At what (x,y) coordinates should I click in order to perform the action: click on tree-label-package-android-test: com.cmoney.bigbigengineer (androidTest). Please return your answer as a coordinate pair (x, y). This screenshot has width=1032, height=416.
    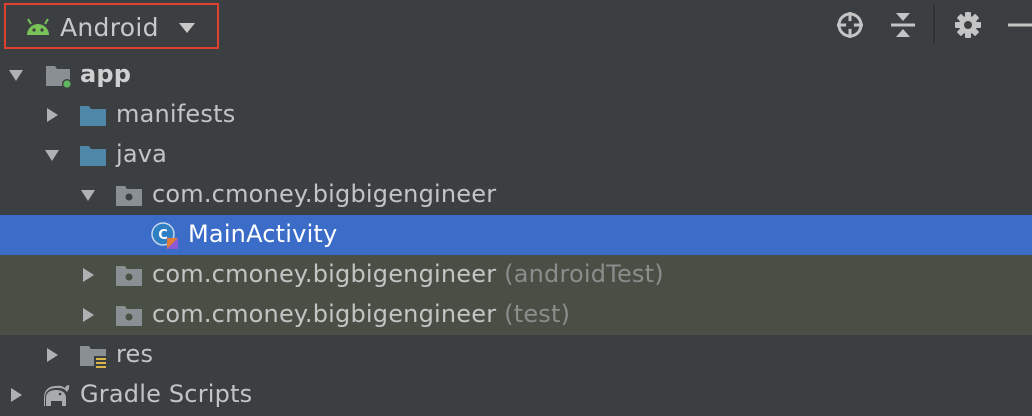
    Looking at the image, I should click on (408, 274).